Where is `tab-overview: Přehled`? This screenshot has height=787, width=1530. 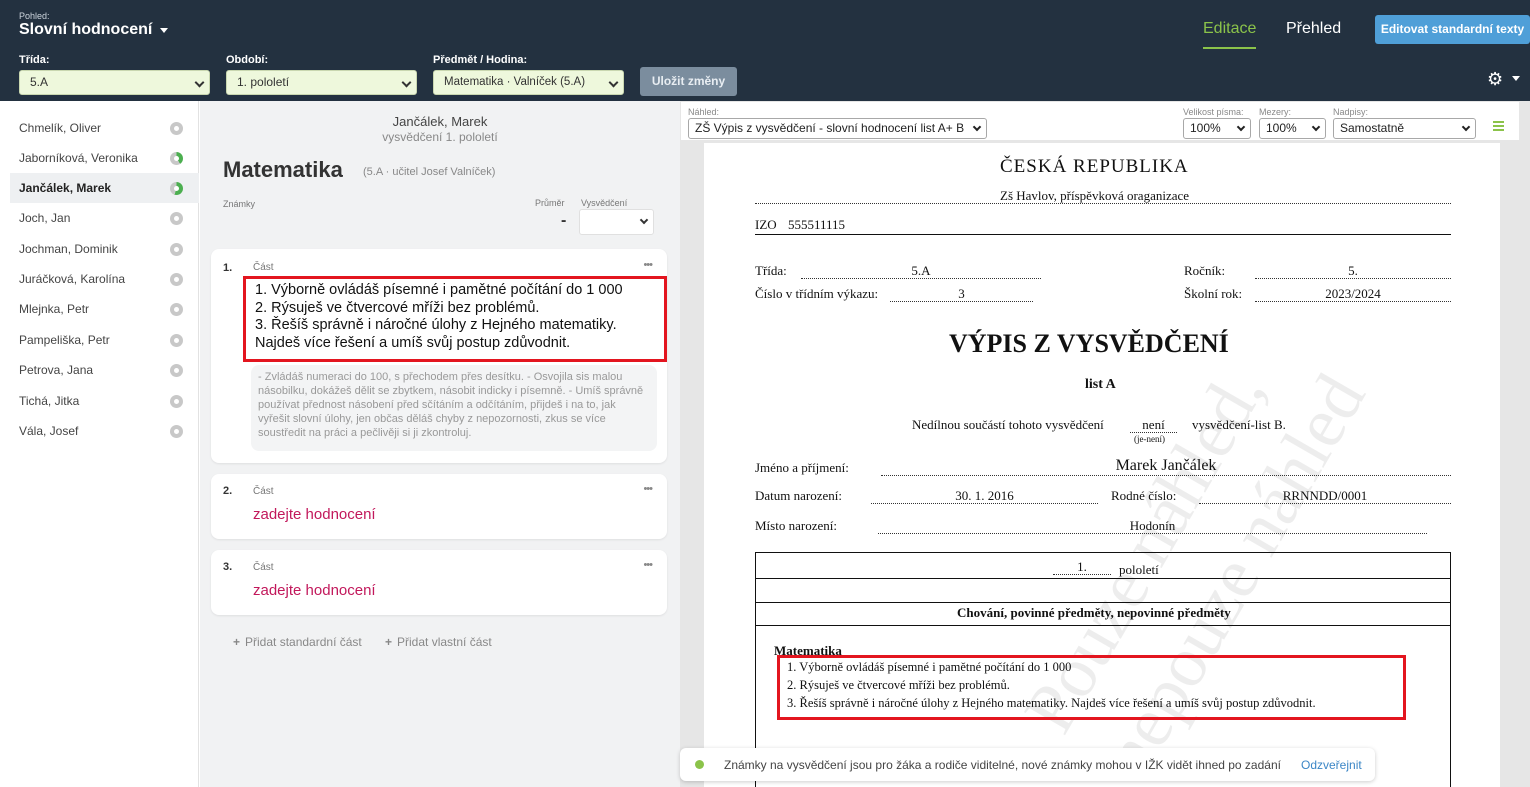 tab-overview: Přehled is located at coordinates (1313, 29).